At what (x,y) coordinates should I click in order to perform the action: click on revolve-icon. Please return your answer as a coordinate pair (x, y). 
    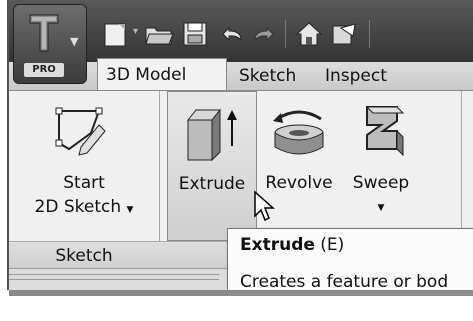
    Looking at the image, I should click on (298, 132).